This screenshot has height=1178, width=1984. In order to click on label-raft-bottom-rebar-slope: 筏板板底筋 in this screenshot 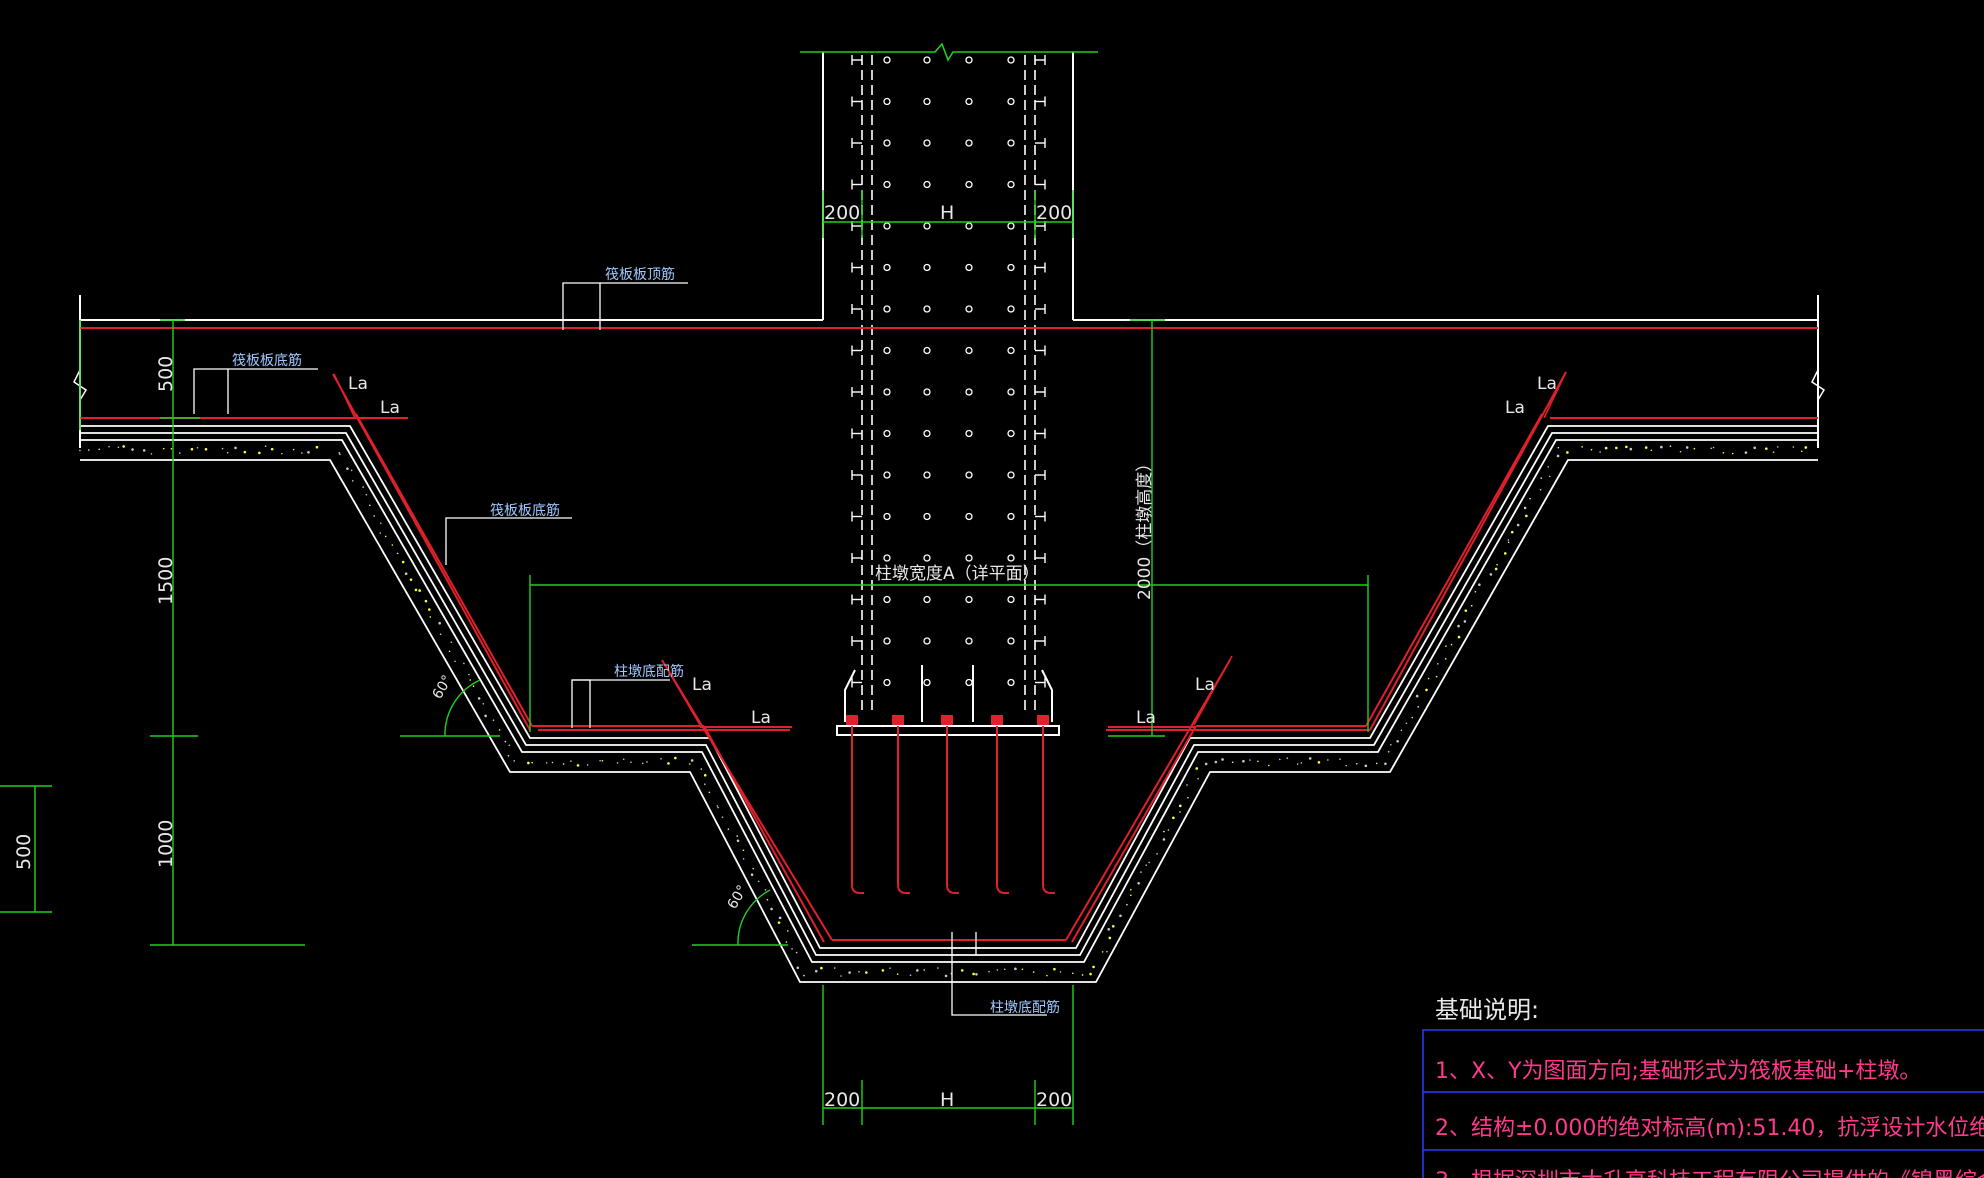, I will do `click(525, 510)`.